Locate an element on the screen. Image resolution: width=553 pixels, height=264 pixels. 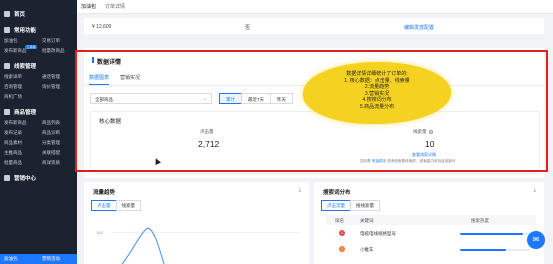
order-table-row: ¥ 12,600 否 编辑发放配置 is located at coordinates (314, 26).